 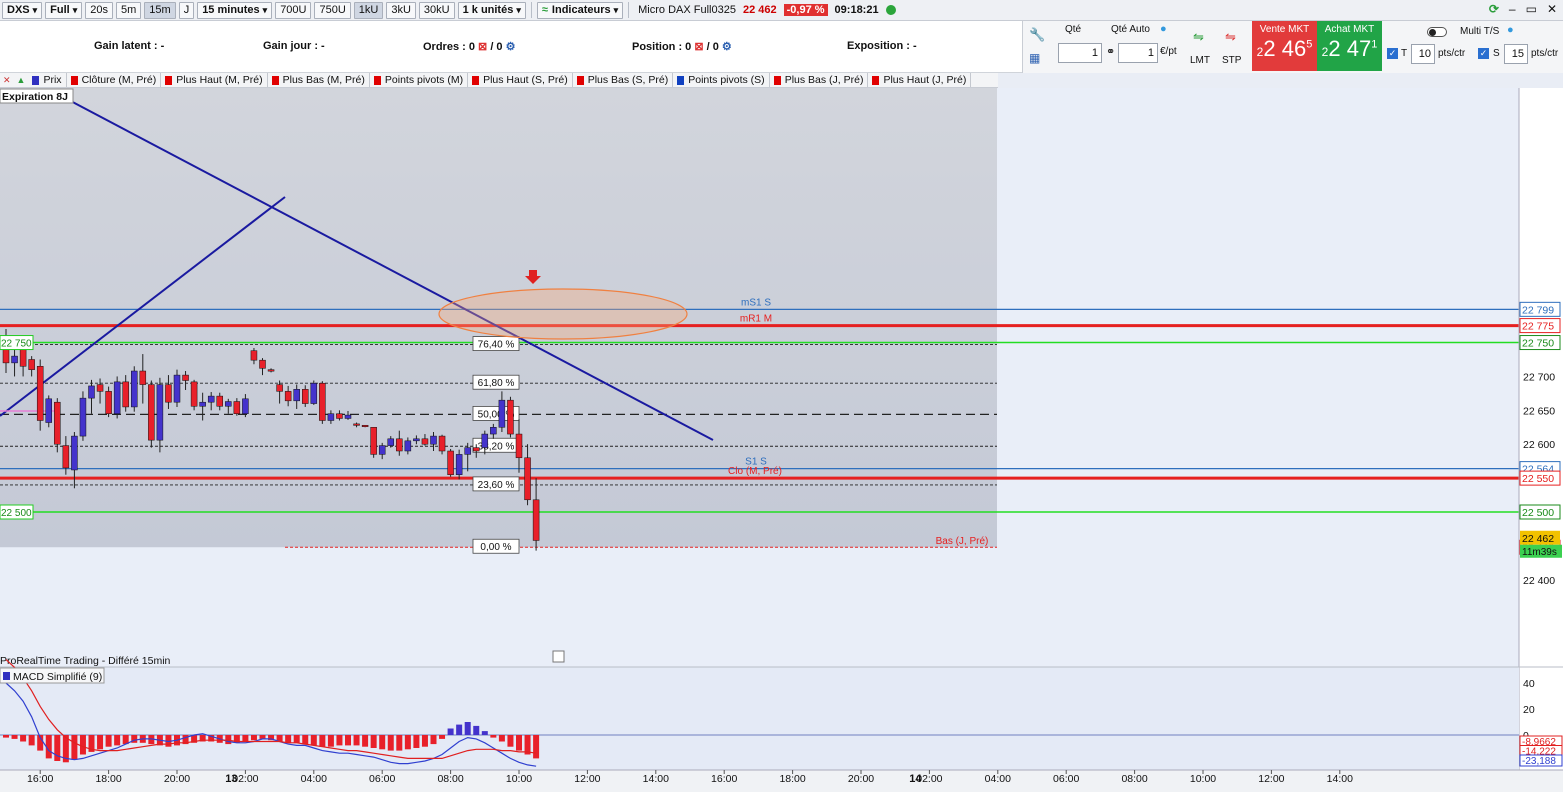 I want to click on symbol-selector: DXS, so click(x=22, y=10).